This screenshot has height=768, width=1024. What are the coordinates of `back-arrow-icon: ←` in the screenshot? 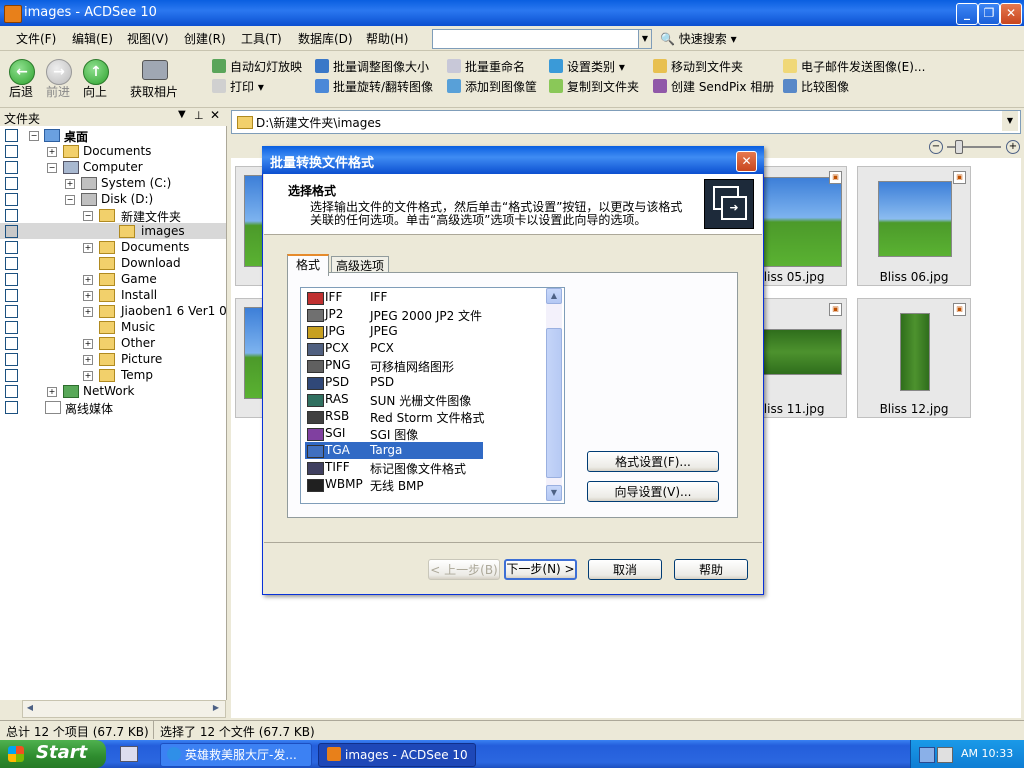 It's located at (22, 72).